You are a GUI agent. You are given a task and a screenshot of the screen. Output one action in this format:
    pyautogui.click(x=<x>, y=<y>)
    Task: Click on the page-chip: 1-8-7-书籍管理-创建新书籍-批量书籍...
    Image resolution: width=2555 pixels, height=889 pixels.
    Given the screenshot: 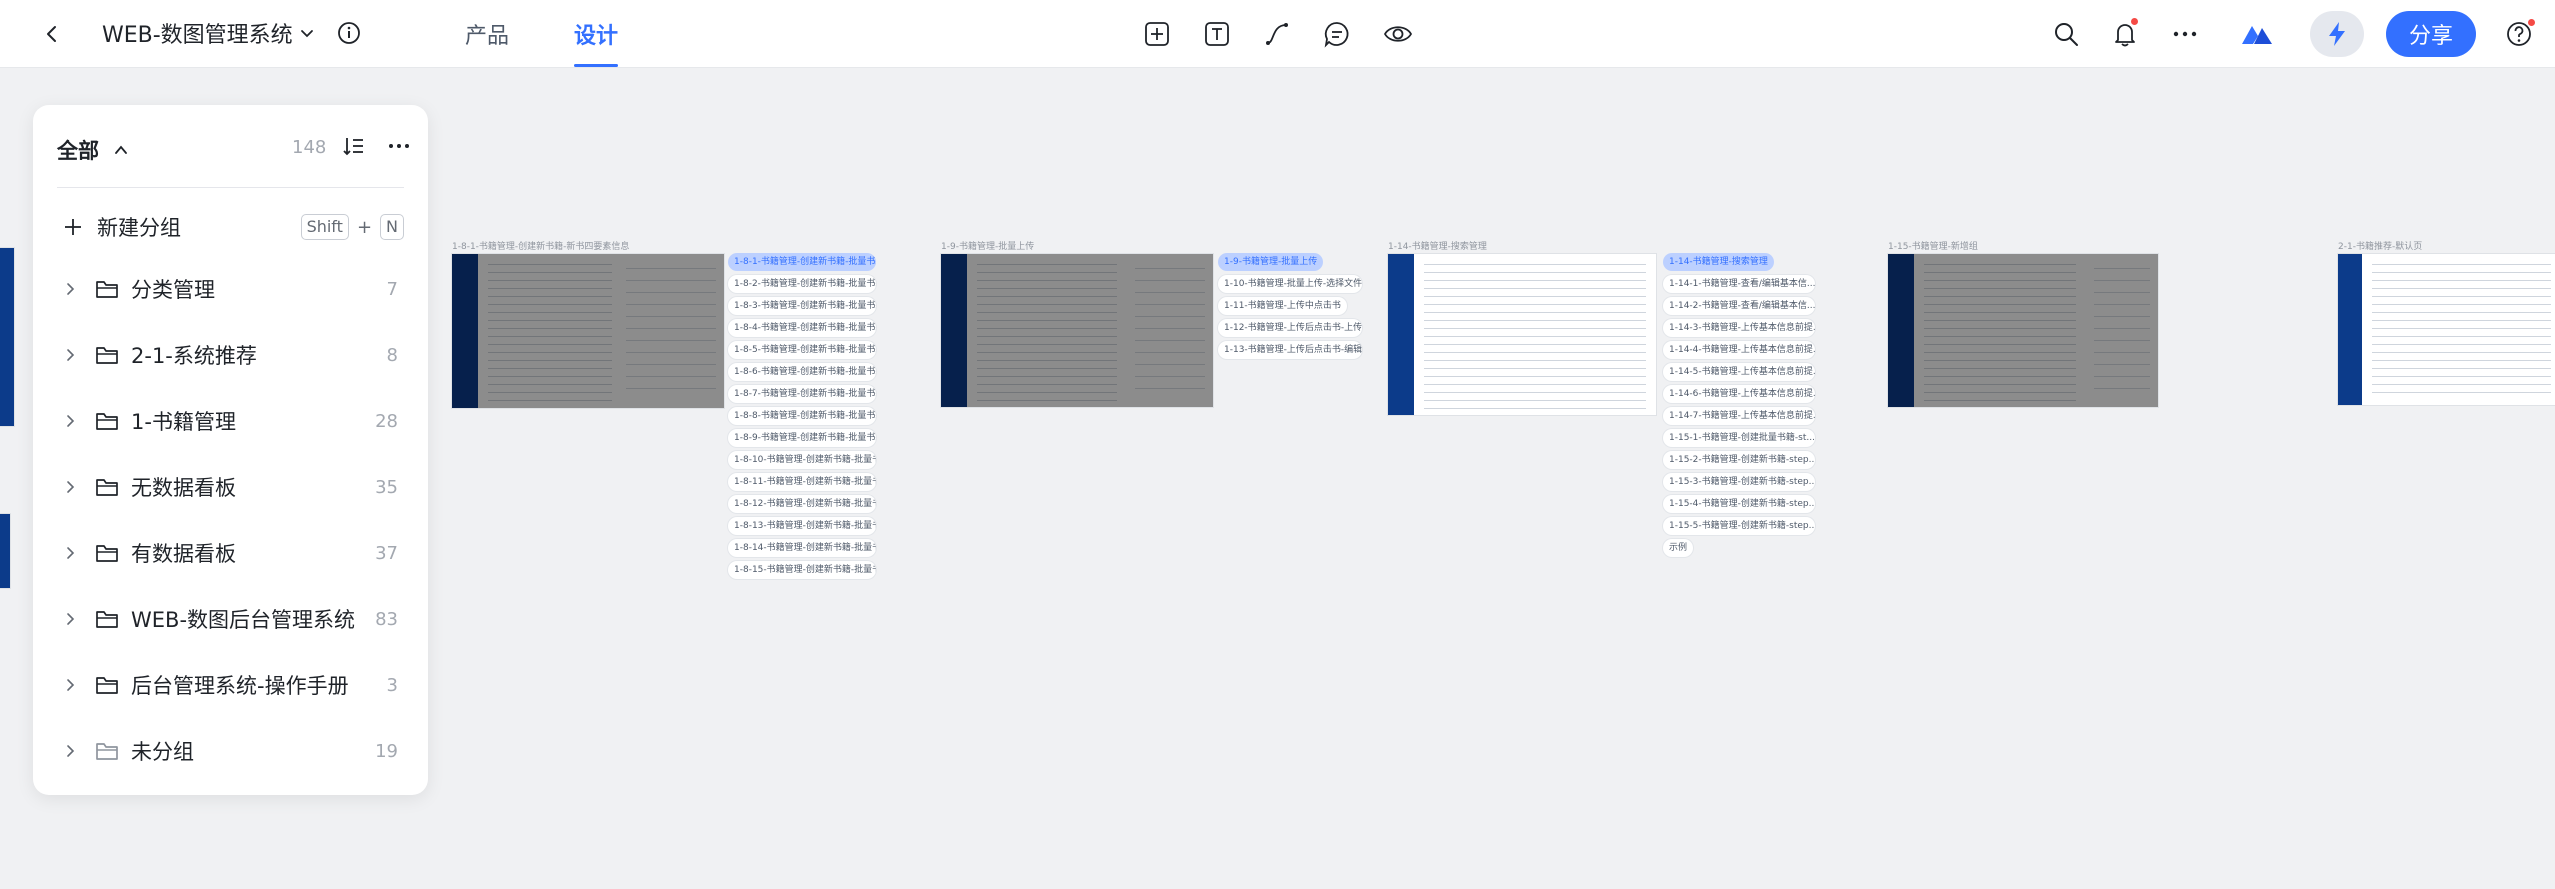 What is the action you would take?
    pyautogui.click(x=802, y=394)
    